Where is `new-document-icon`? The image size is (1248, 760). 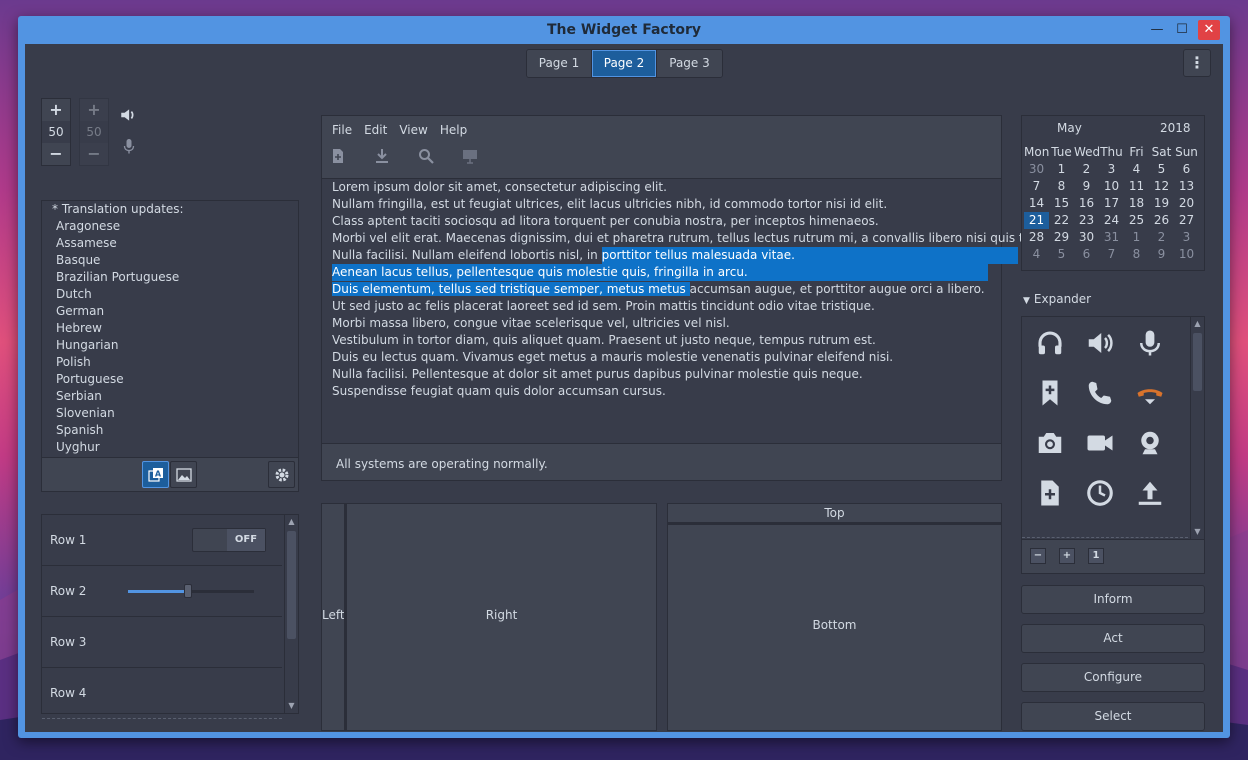 new-document-icon is located at coordinates (338, 156).